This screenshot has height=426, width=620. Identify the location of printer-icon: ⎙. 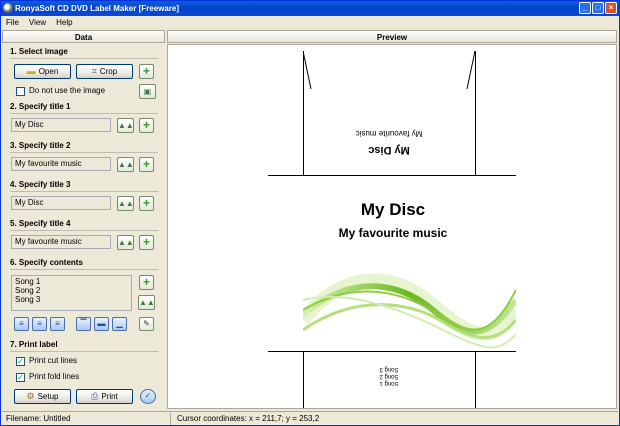
(95, 396).